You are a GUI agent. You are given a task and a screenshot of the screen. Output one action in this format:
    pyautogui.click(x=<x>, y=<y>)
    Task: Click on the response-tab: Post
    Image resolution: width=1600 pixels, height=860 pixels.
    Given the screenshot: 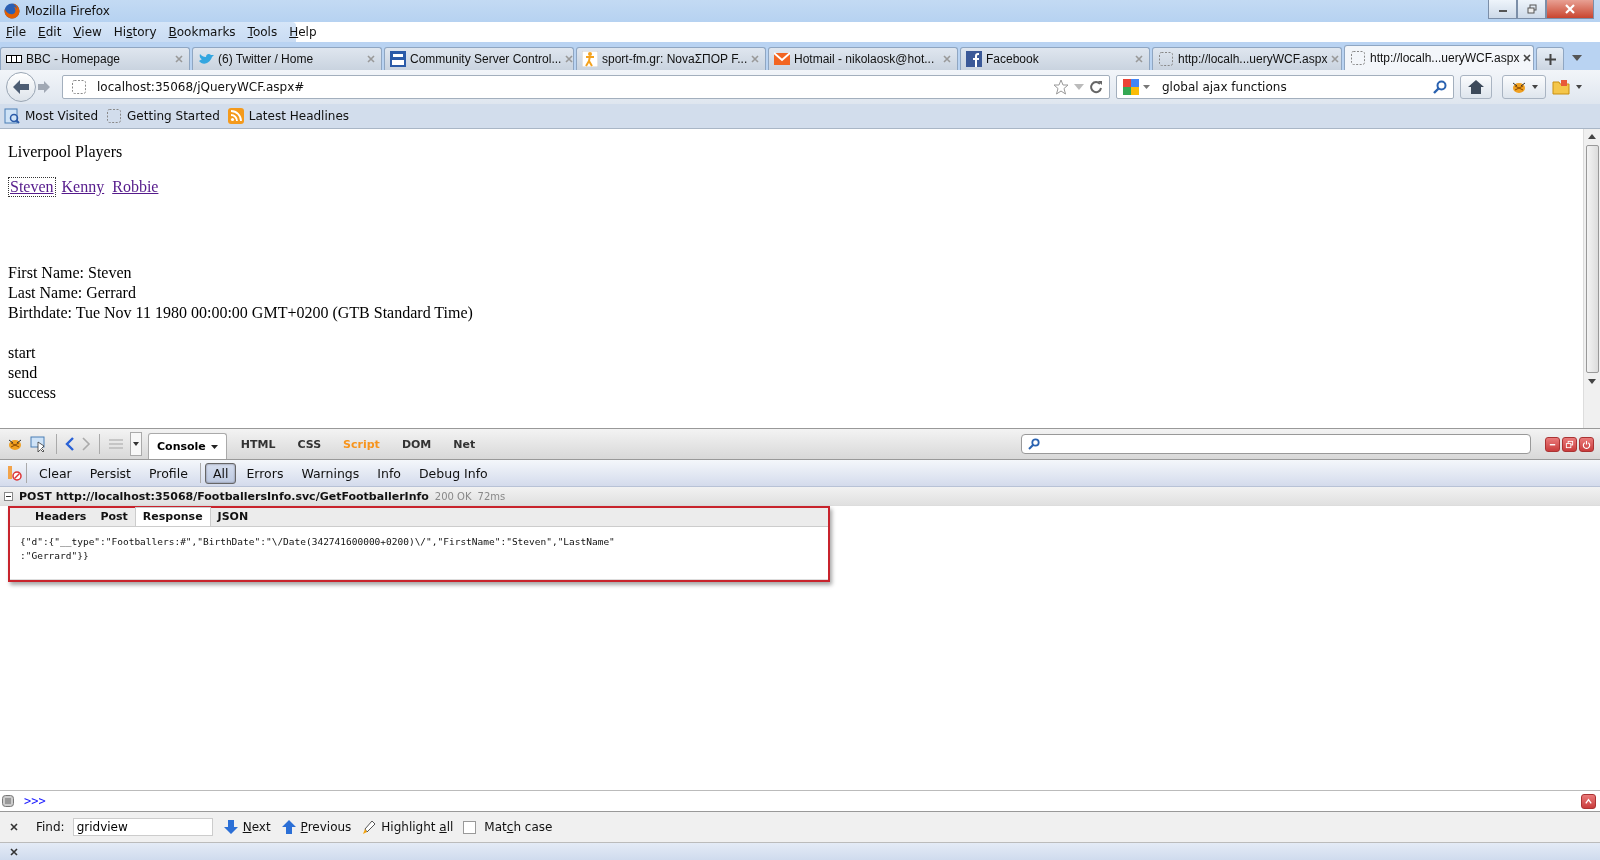 What is the action you would take?
    pyautogui.click(x=114, y=517)
    